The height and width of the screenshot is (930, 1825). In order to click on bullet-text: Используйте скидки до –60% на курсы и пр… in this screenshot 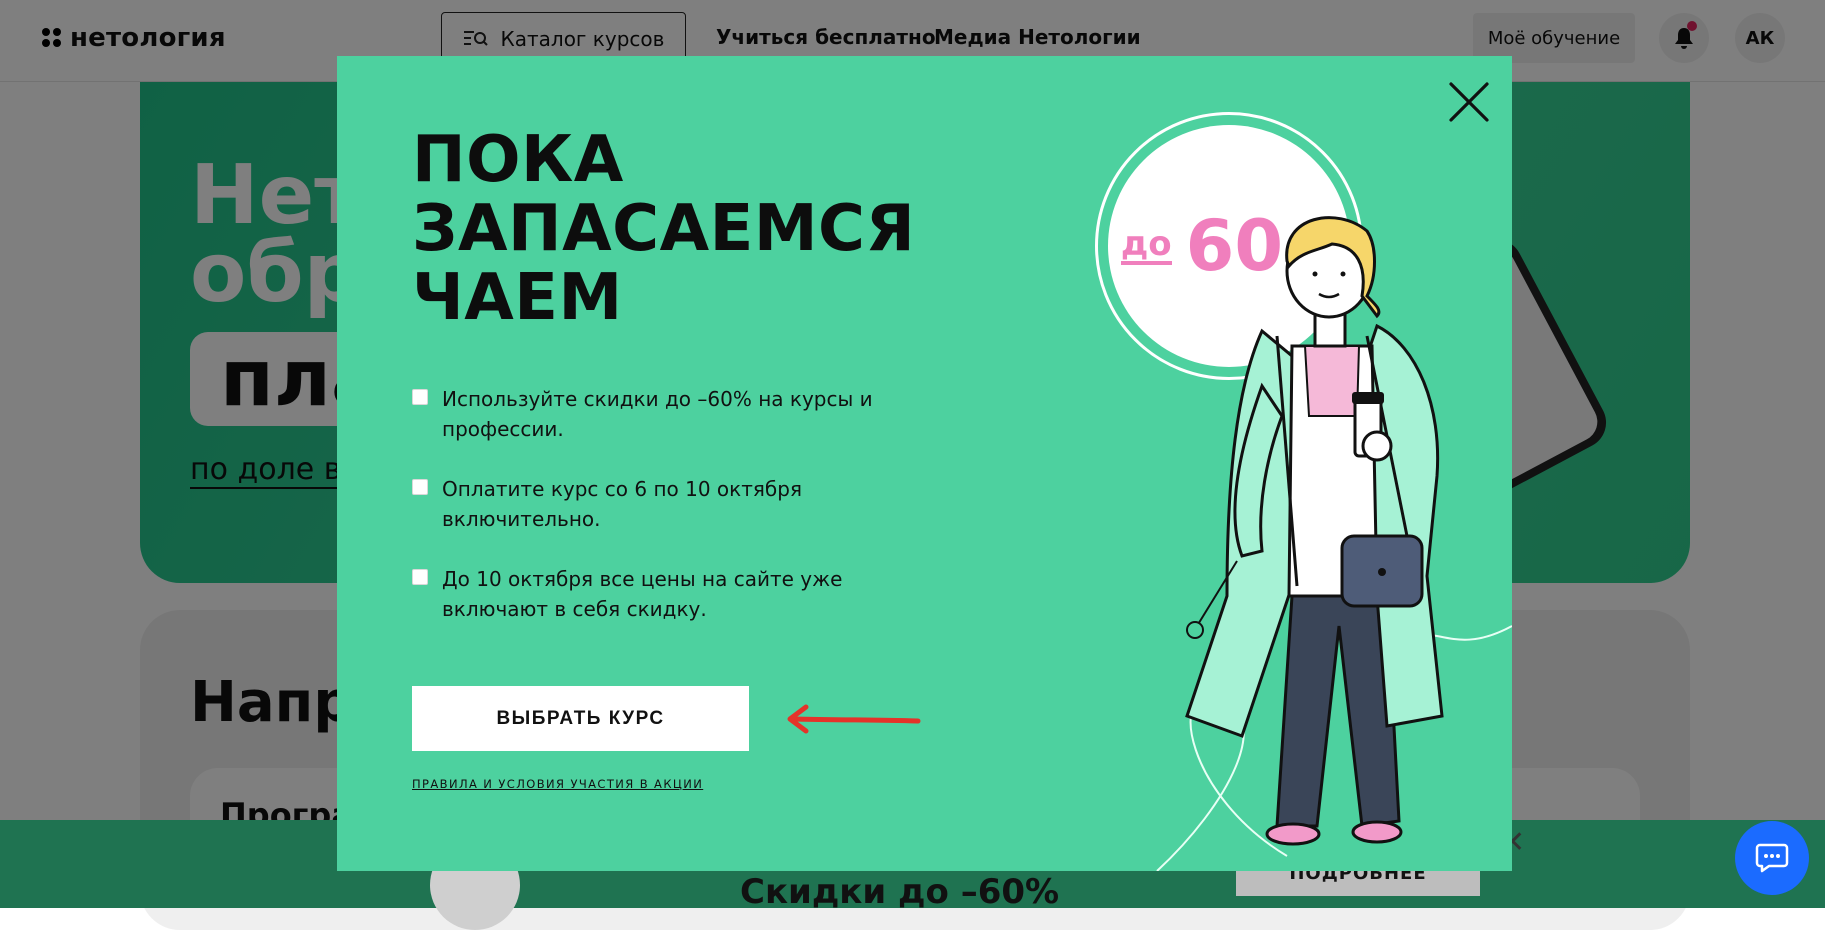, I will do `click(657, 414)`.